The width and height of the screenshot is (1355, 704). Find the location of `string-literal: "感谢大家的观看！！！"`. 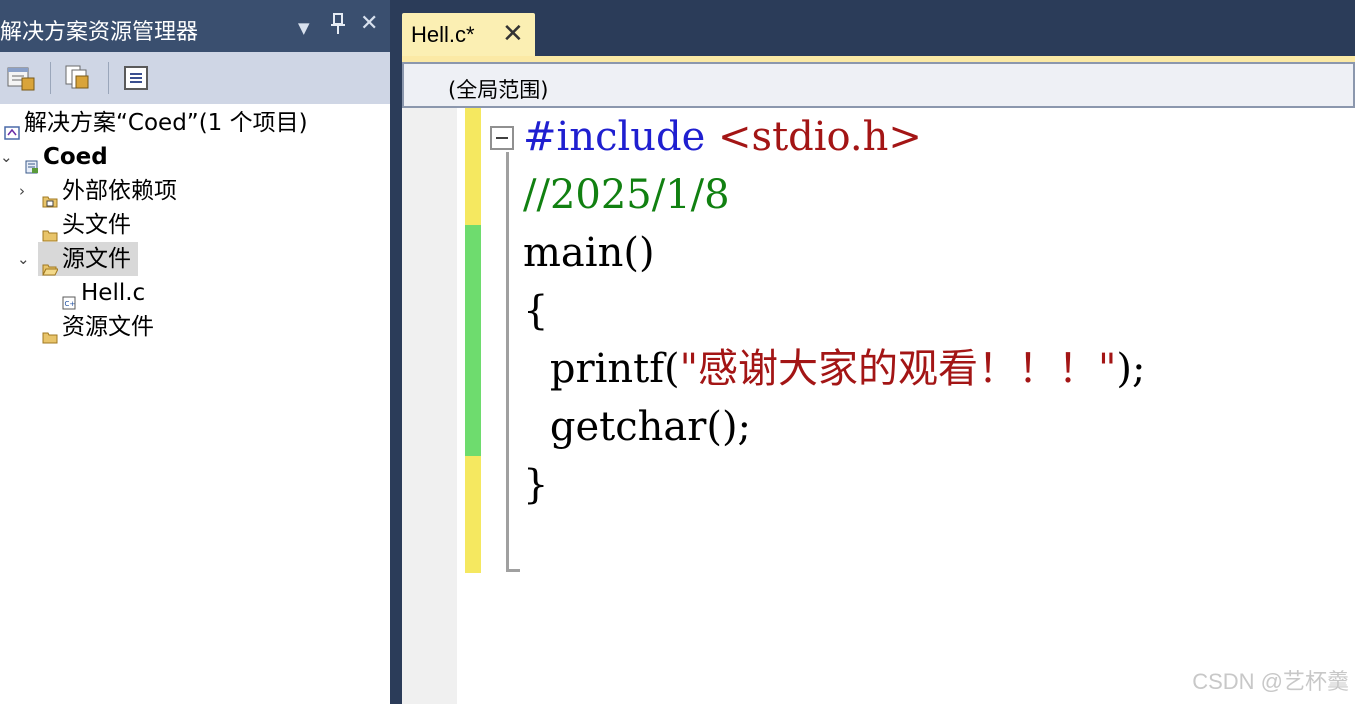

string-literal: "感谢大家的观看！！！" is located at coordinates (898, 369).